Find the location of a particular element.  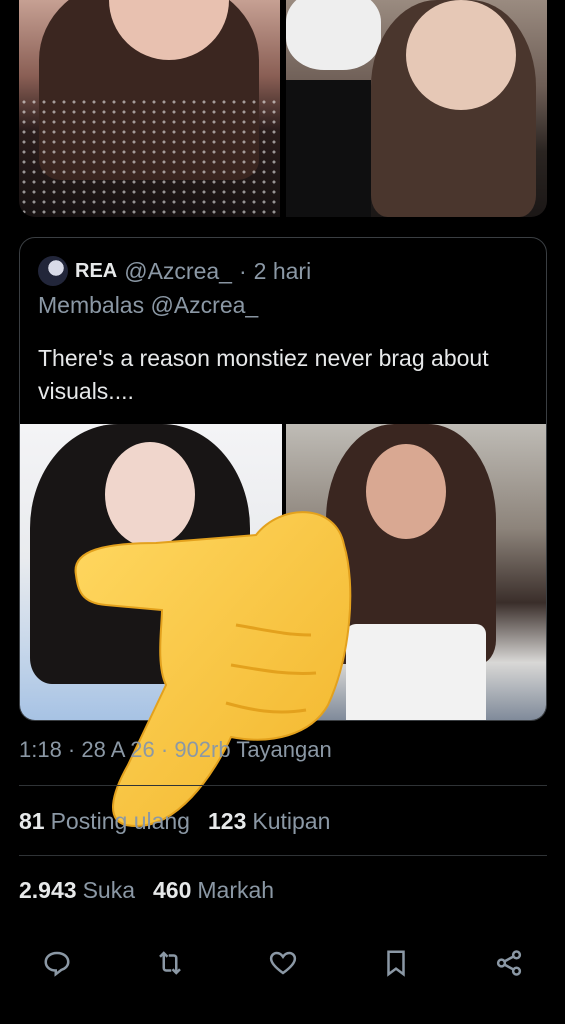

dress-pattern is located at coordinates (149, 157).